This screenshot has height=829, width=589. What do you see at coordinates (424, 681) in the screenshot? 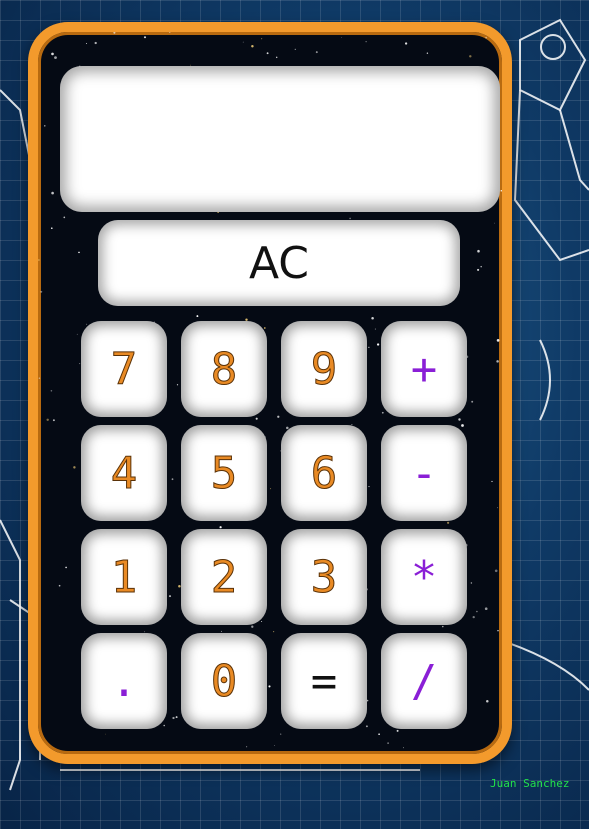
I see `key-operator: /` at bounding box center [424, 681].